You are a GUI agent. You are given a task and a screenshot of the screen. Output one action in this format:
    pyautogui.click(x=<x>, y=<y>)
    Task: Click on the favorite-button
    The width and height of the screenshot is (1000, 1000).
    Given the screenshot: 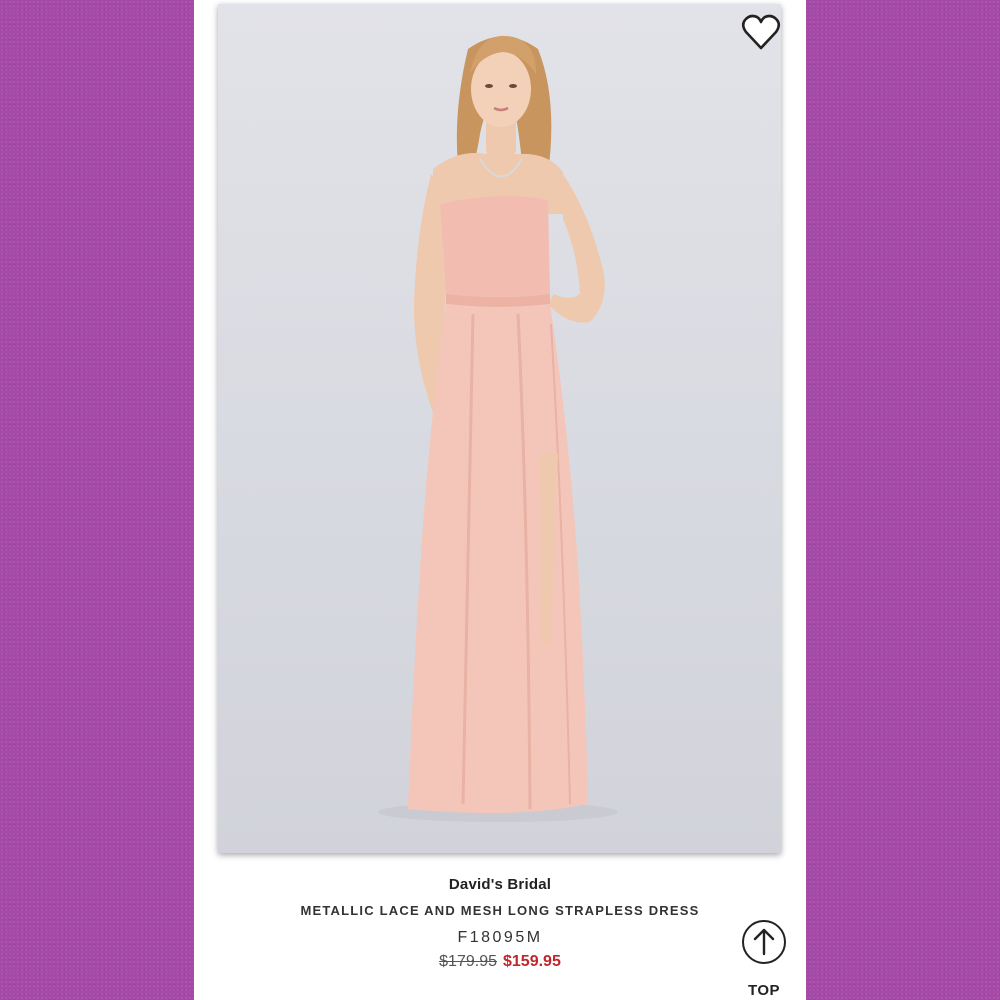 What is the action you would take?
    pyautogui.click(x=761, y=32)
    